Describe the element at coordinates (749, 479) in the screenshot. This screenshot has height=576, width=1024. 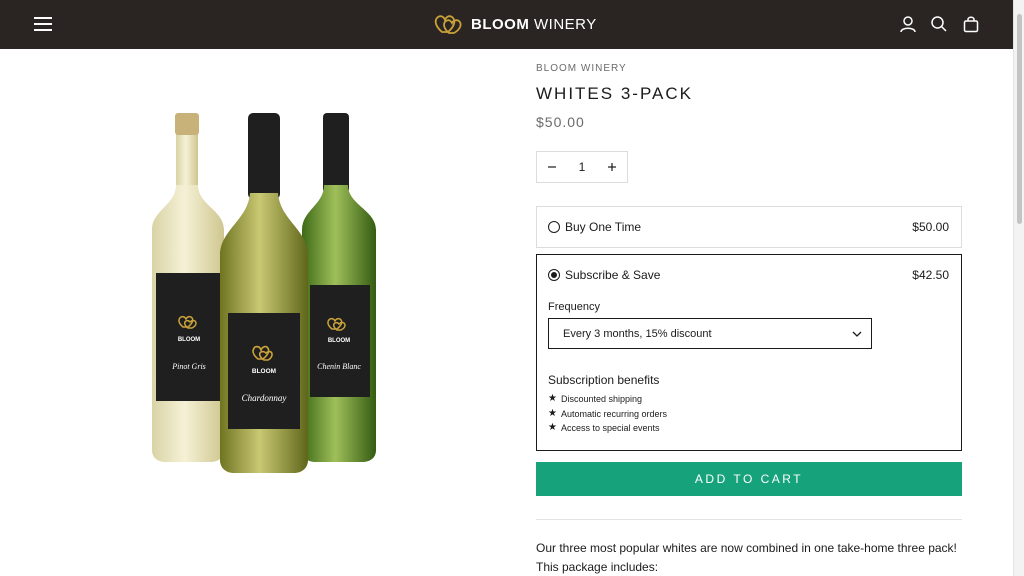
I see `add-to-cart-button: ADD TO CART` at that location.